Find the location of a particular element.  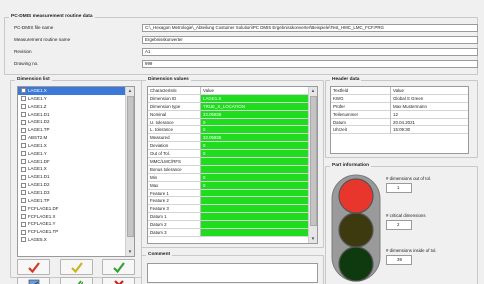

values-row: Datum 1 is located at coordinates (232, 217).